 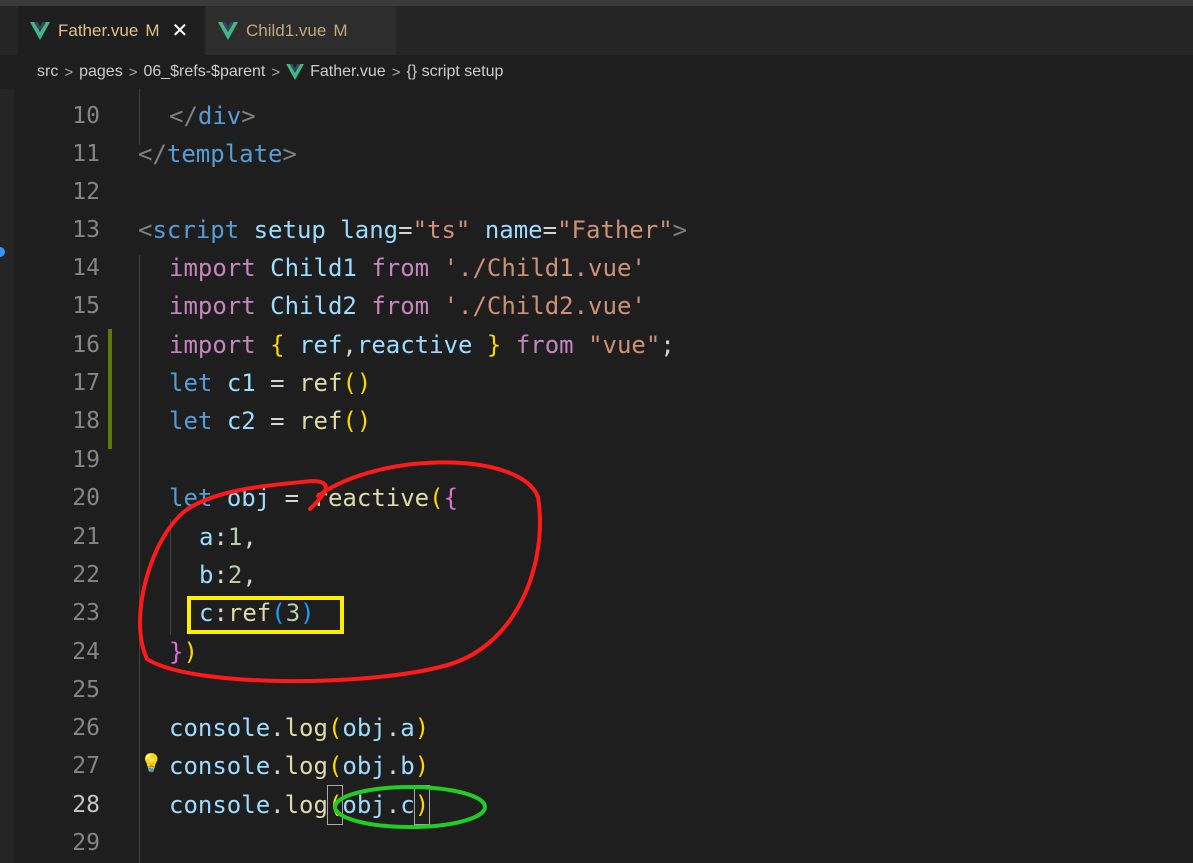 I want to click on yellow-box-annotation, so click(x=265, y=615).